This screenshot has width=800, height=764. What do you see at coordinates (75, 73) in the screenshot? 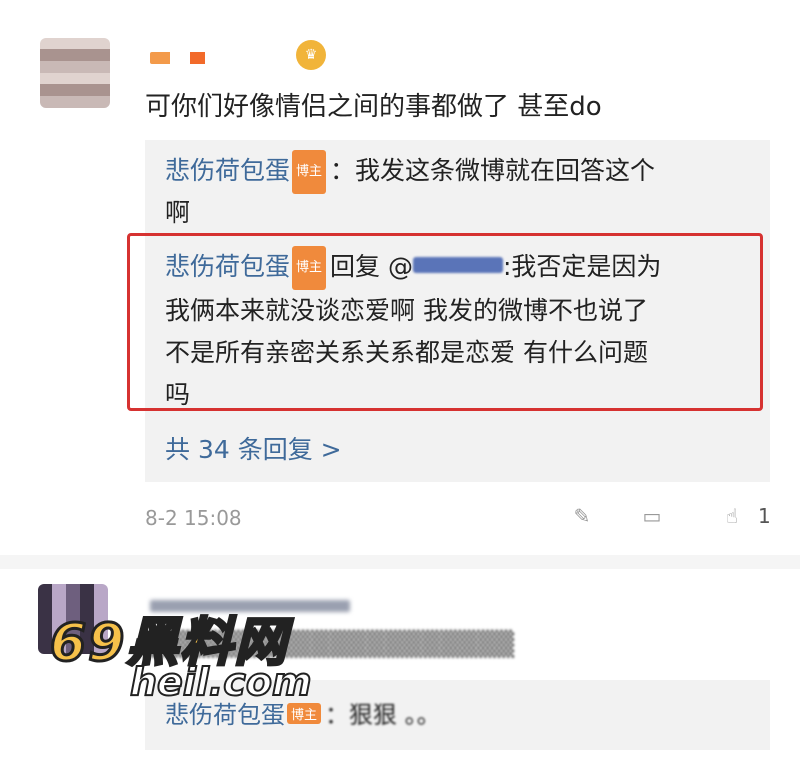
I see `avatar` at bounding box center [75, 73].